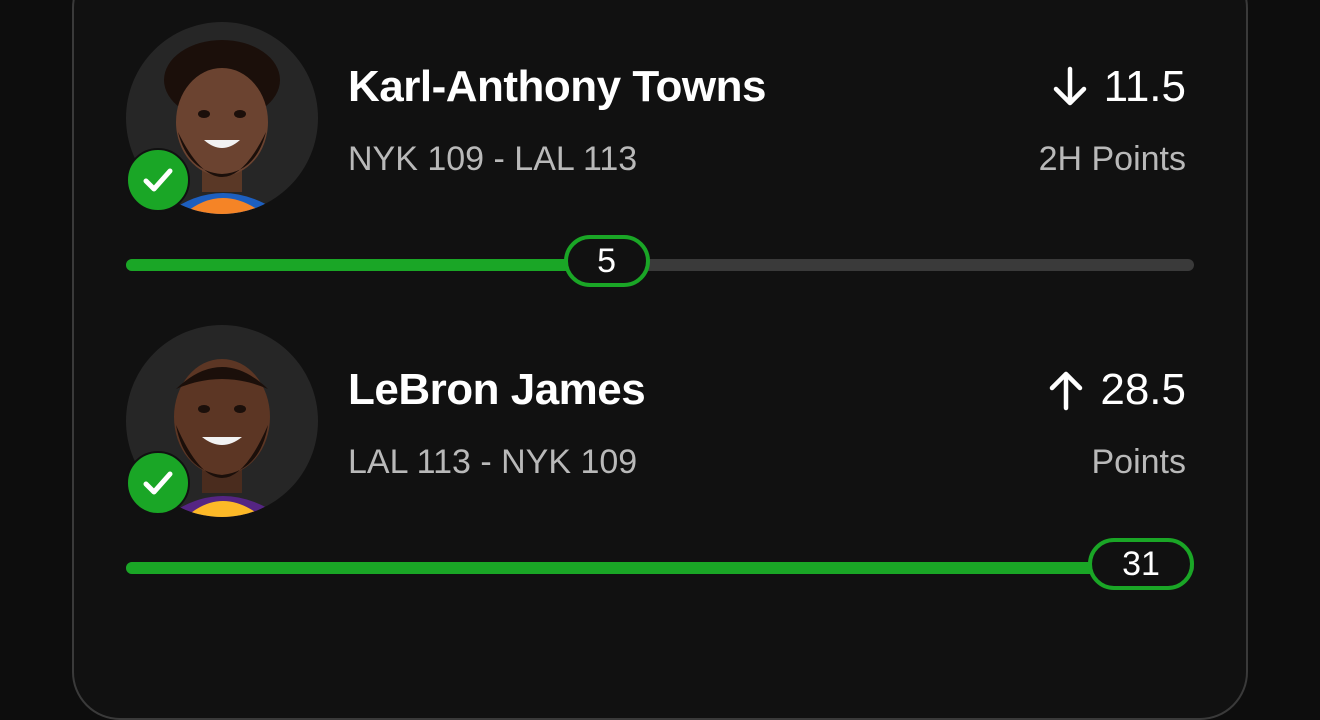  I want to click on player-name: Karl-Anthony Towns, so click(557, 86).